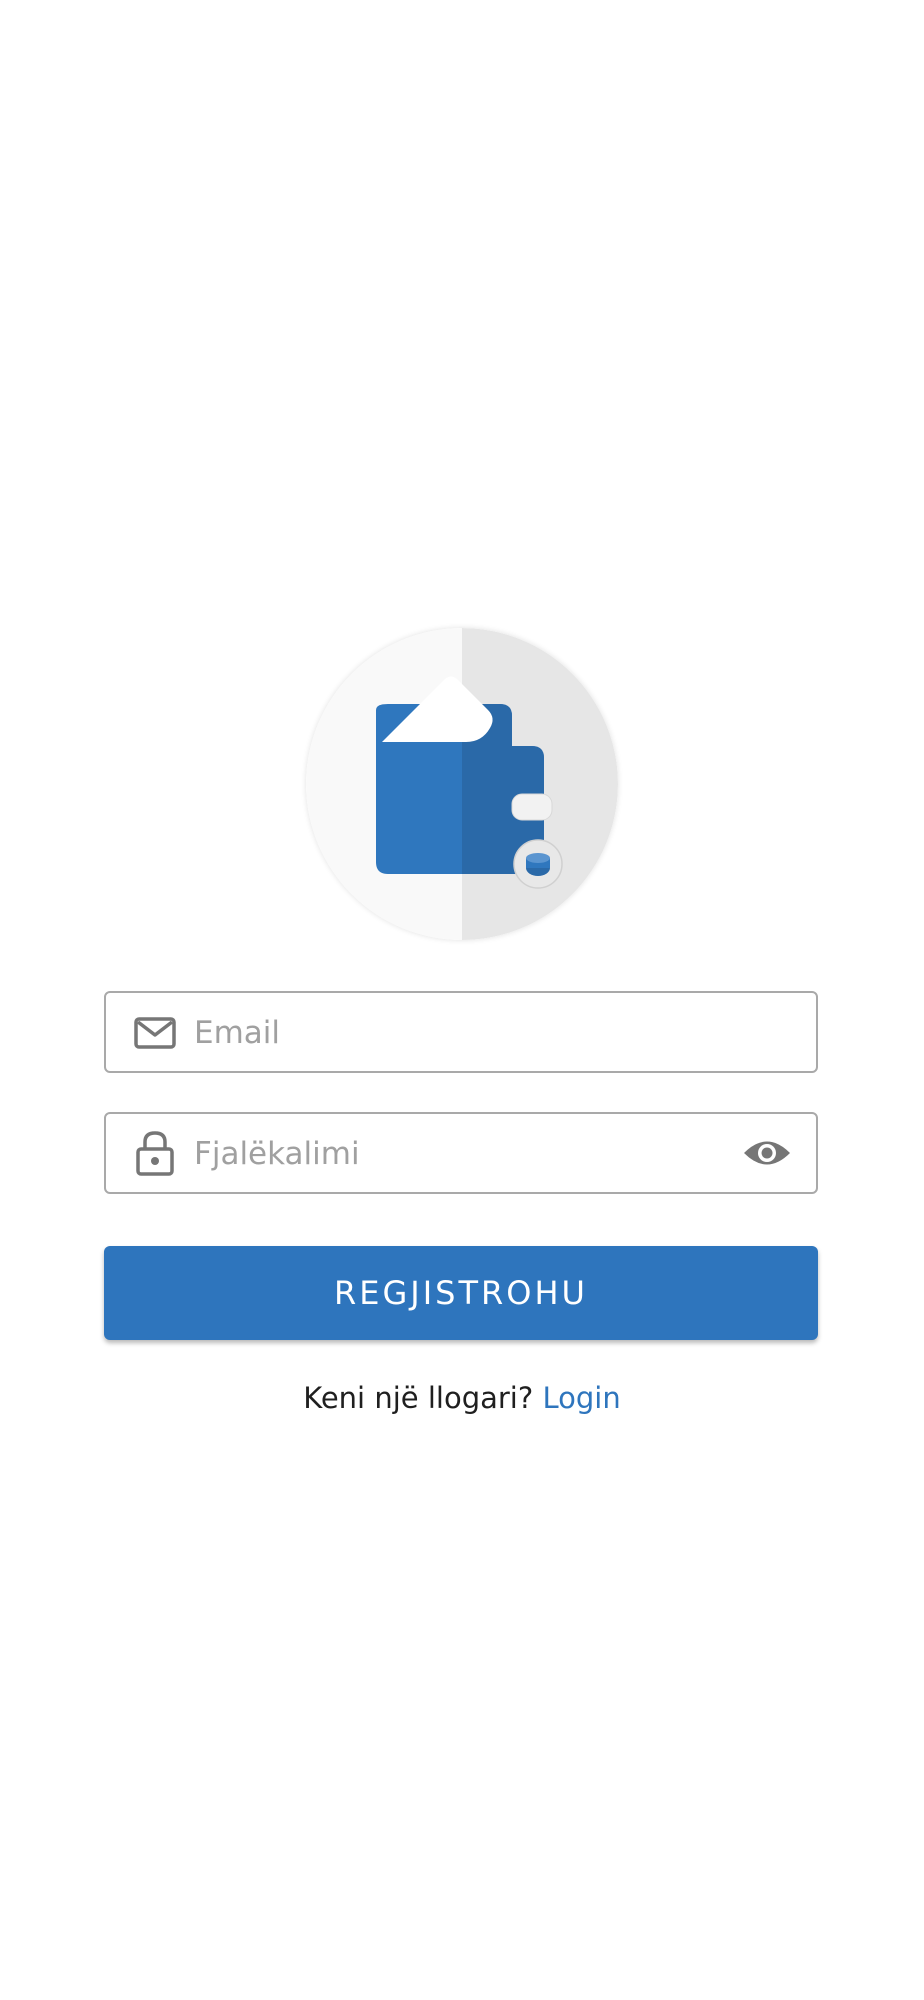 Image resolution: width=924 pixels, height=2000 pixels. I want to click on eye-icon, so click(767, 1153).